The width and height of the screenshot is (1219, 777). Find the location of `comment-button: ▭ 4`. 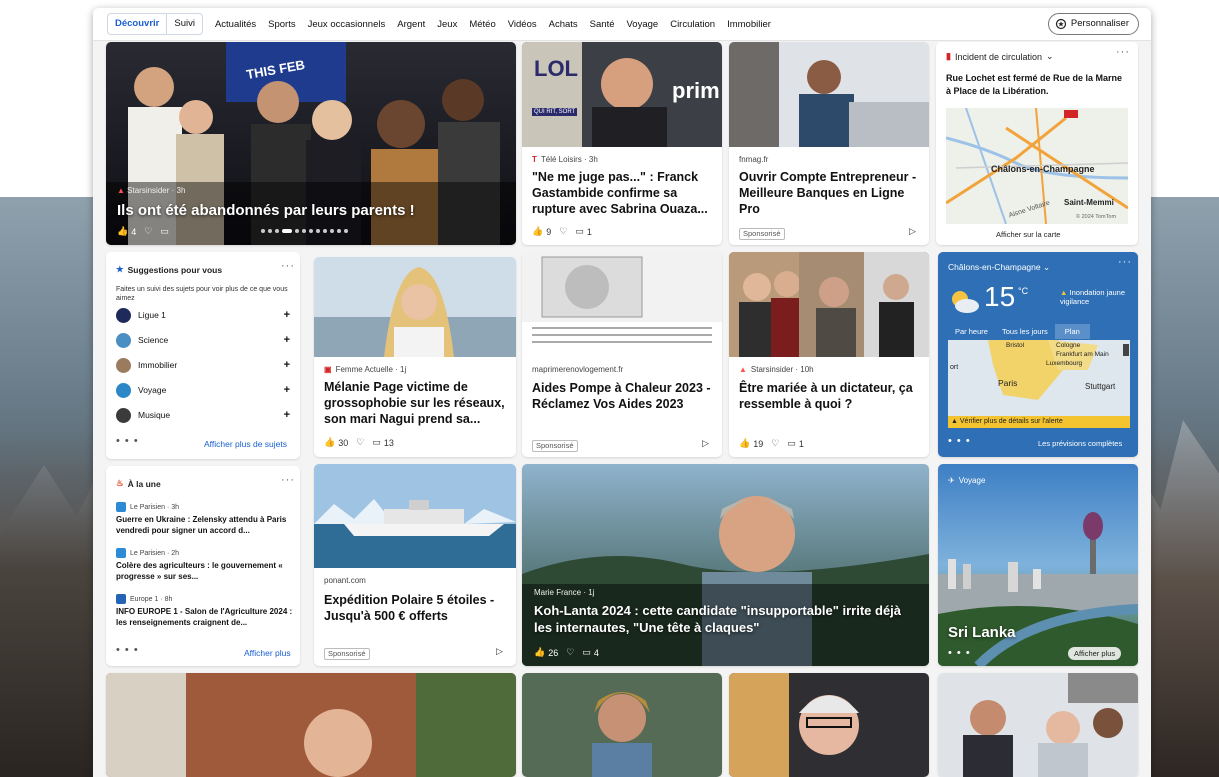

comment-button: ▭ 4 is located at coordinates (590, 652).